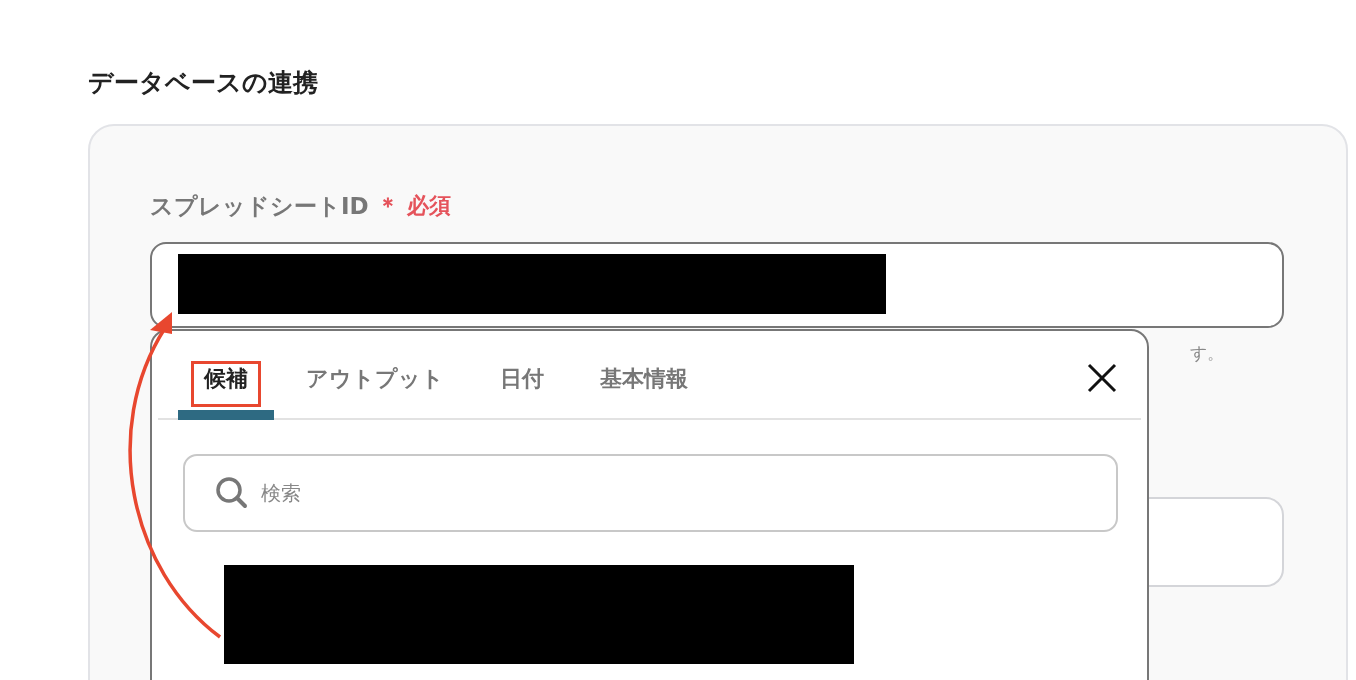  Describe the element at coordinates (1207, 353) in the screenshot. I see `help-text: す。` at that location.